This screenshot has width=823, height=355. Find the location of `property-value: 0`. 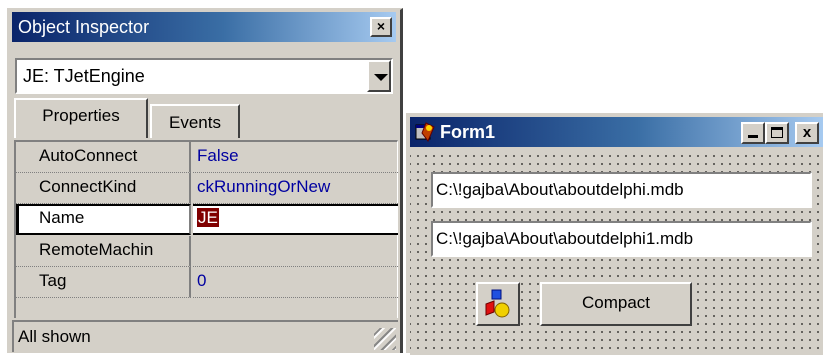

property-value: 0 is located at coordinates (295, 282).